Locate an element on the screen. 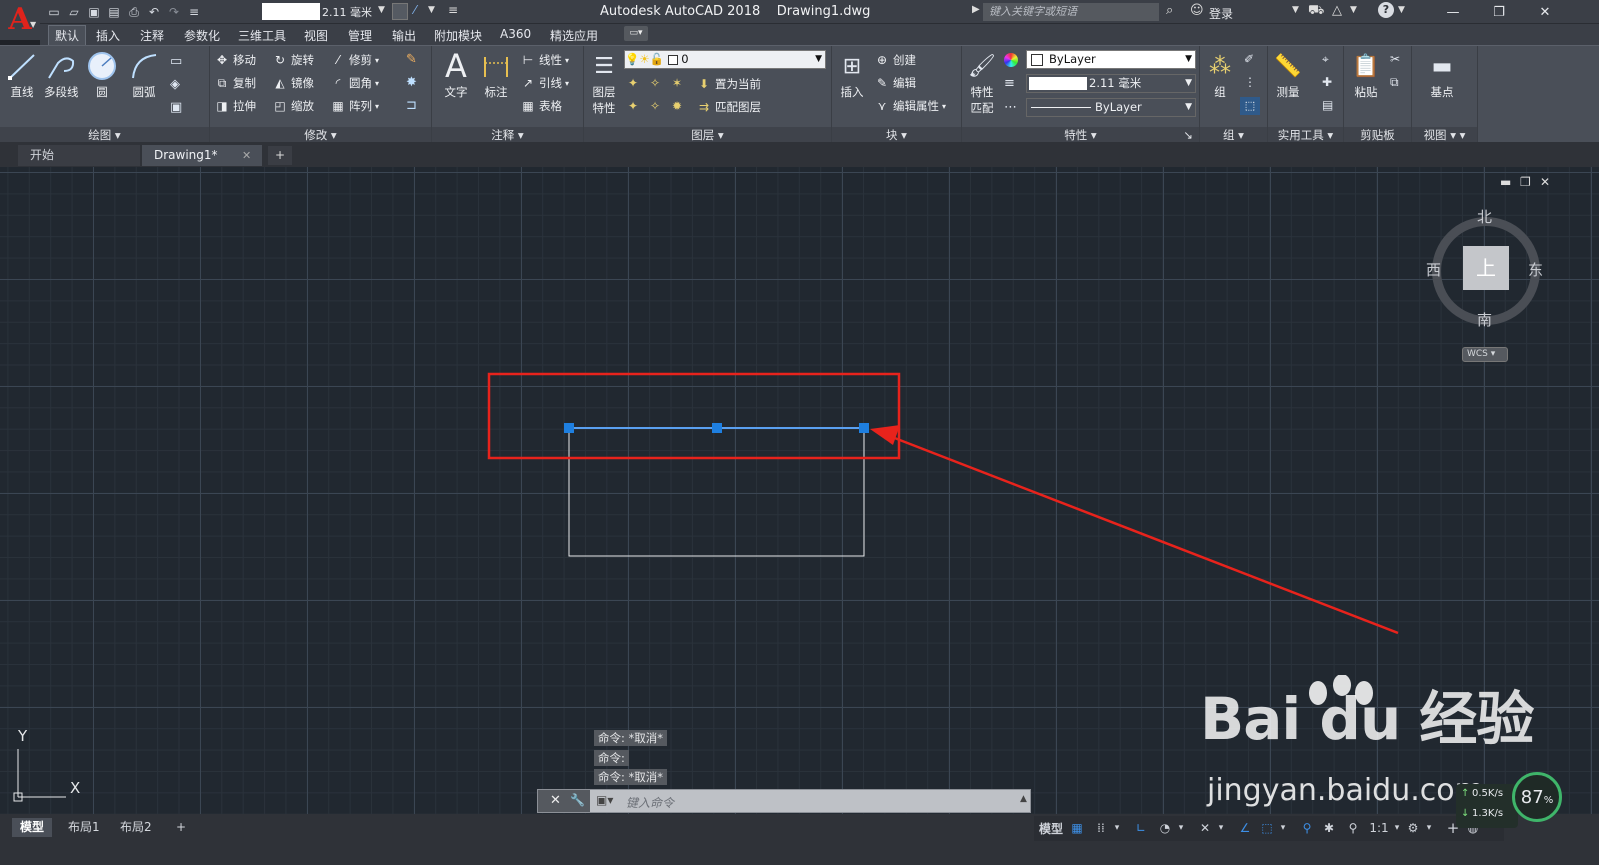 The width and height of the screenshot is (1599, 865). layers-panel-label: 图层 ▾ is located at coordinates (707, 135).